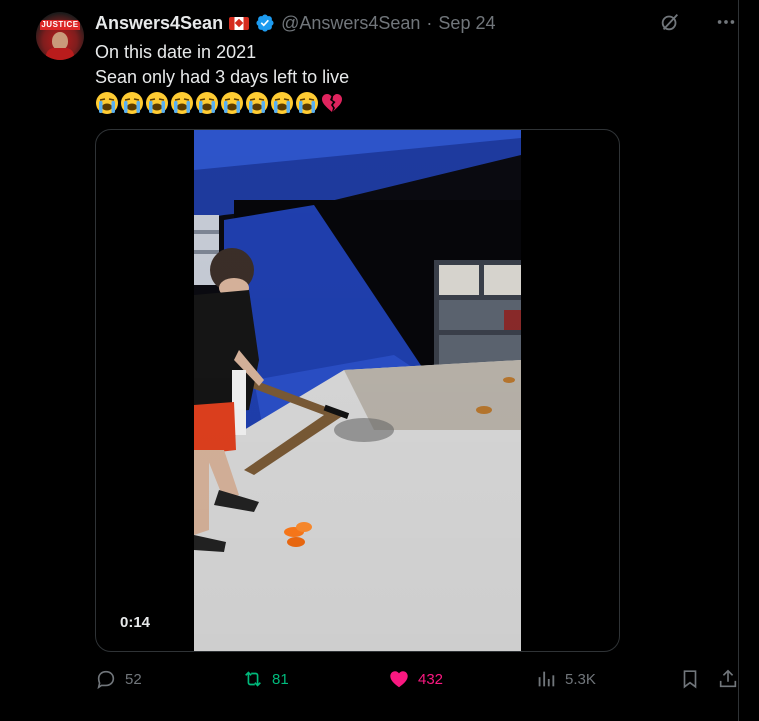 This screenshot has width=759, height=721. Describe the element at coordinates (265, 679) in the screenshot. I see `repost-button: 81` at that location.